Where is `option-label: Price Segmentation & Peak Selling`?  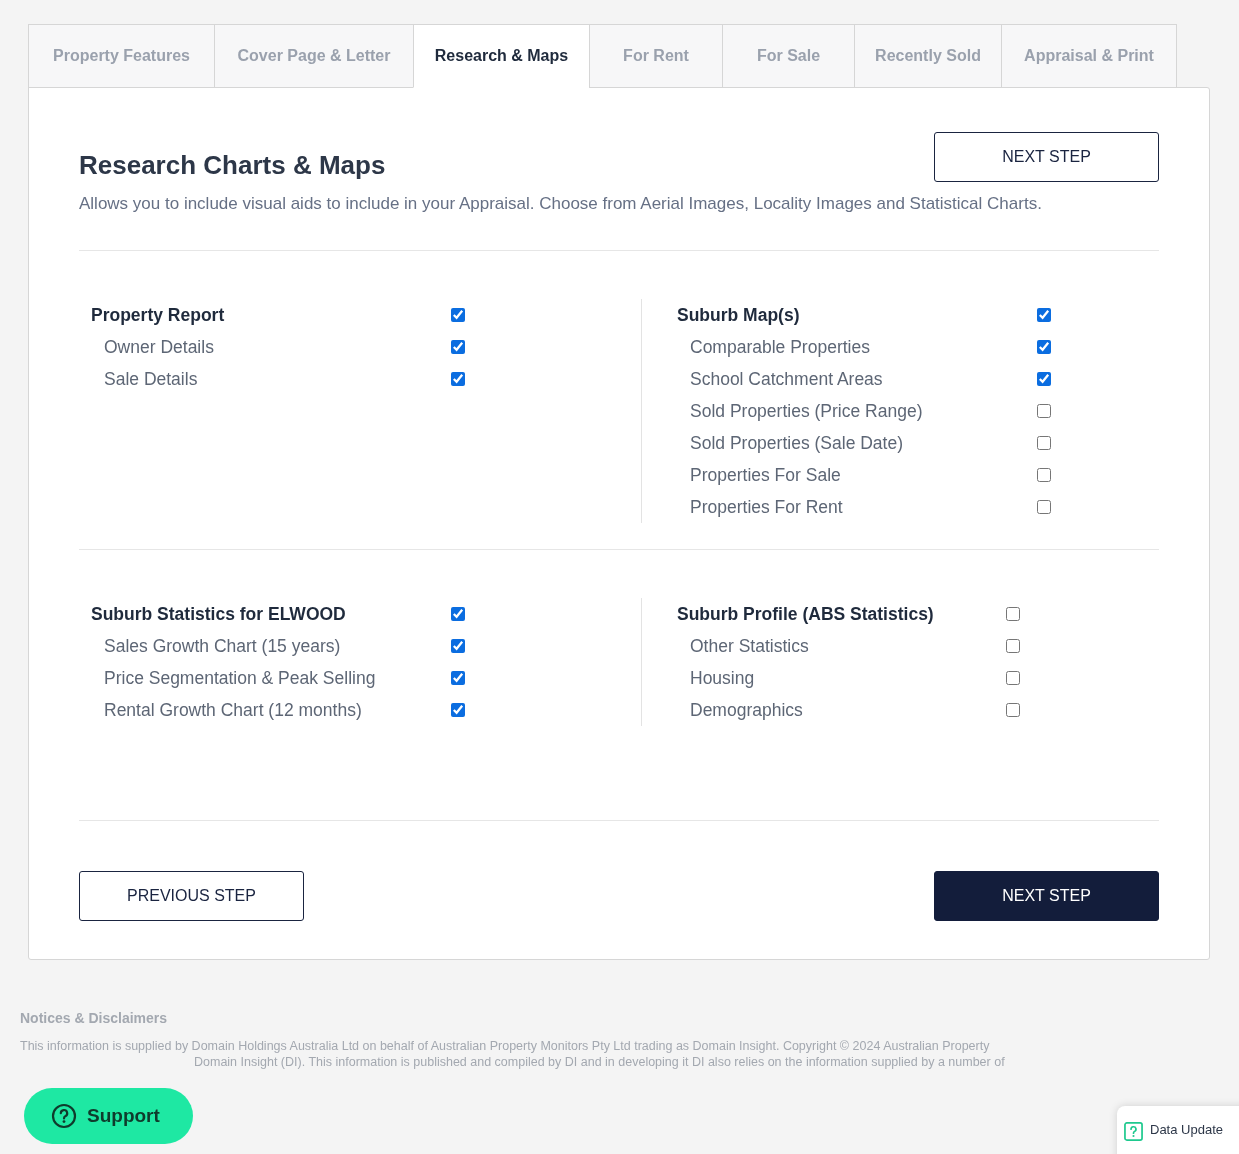
option-label: Price Segmentation & Peak Selling is located at coordinates (240, 678).